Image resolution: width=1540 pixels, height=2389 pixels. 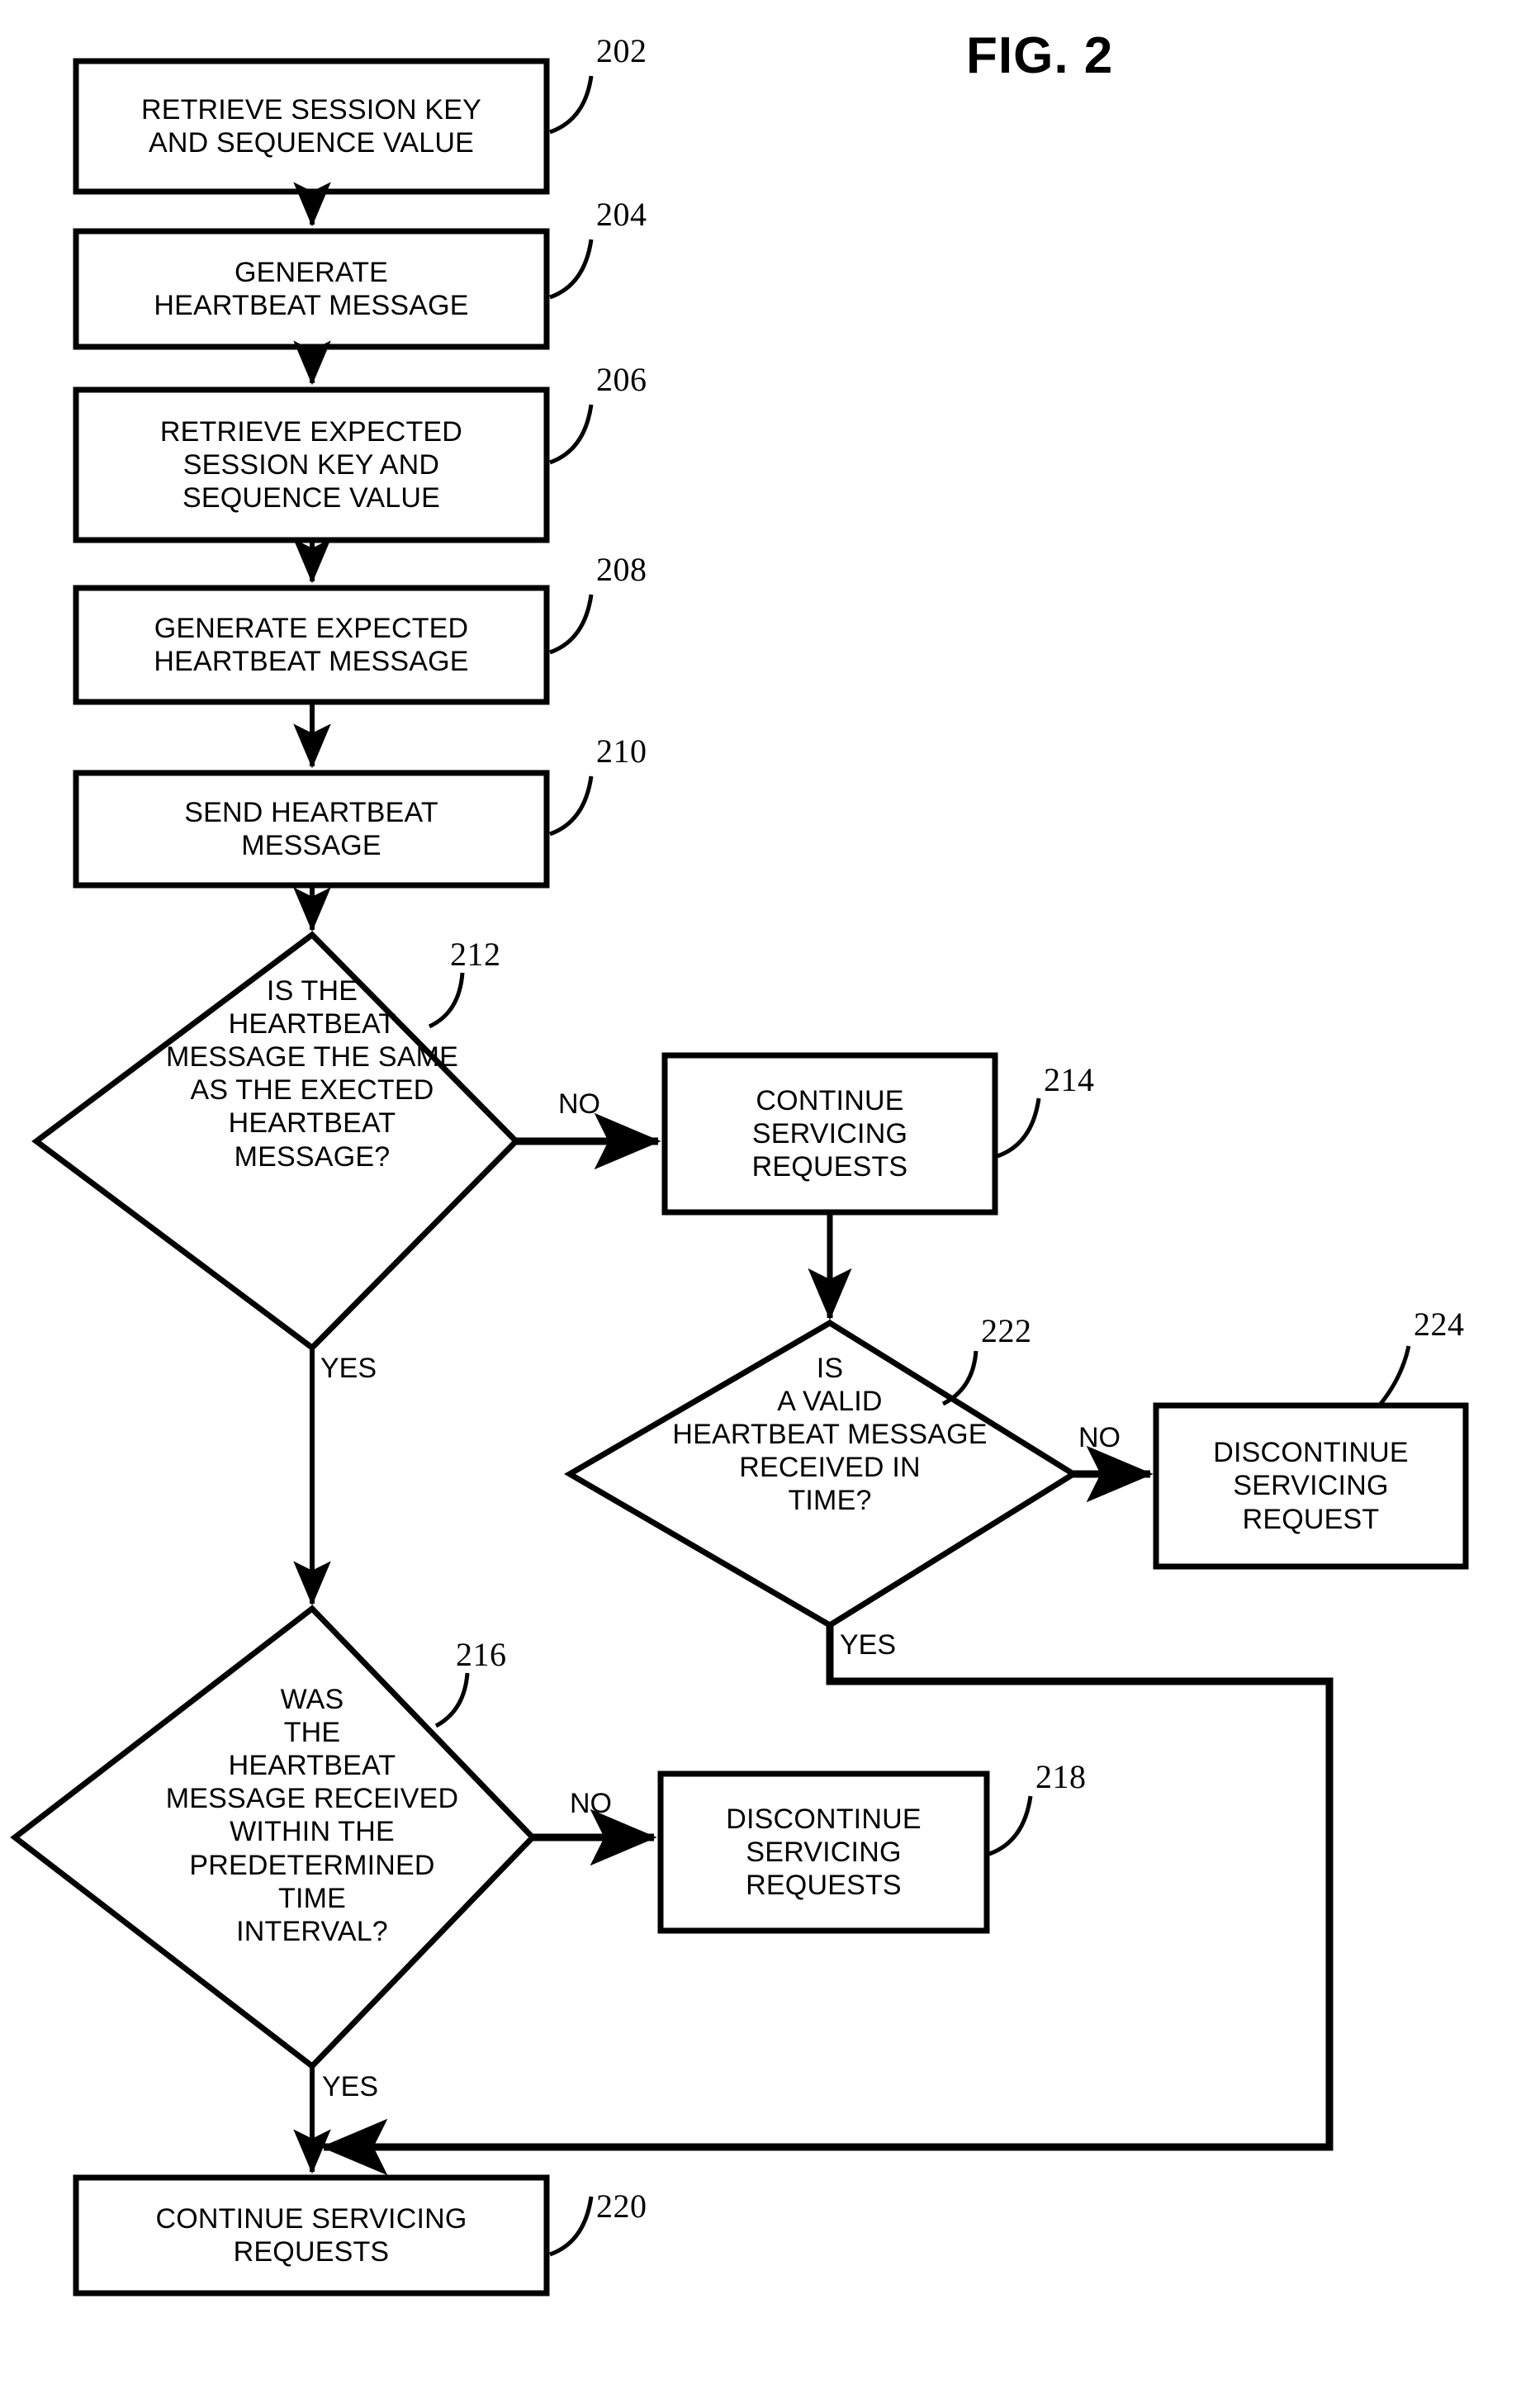 What do you see at coordinates (621, 214) in the screenshot?
I see `ref-number-204: 204` at bounding box center [621, 214].